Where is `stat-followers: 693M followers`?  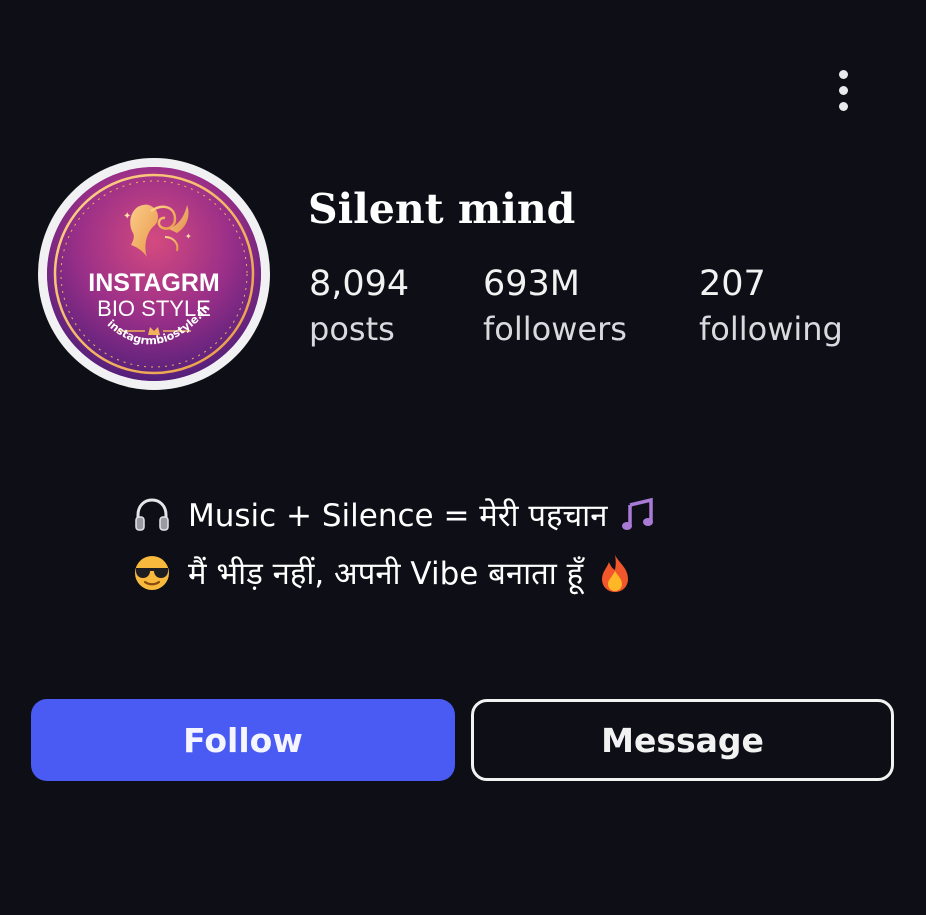
stat-followers: 693M followers is located at coordinates (555, 307).